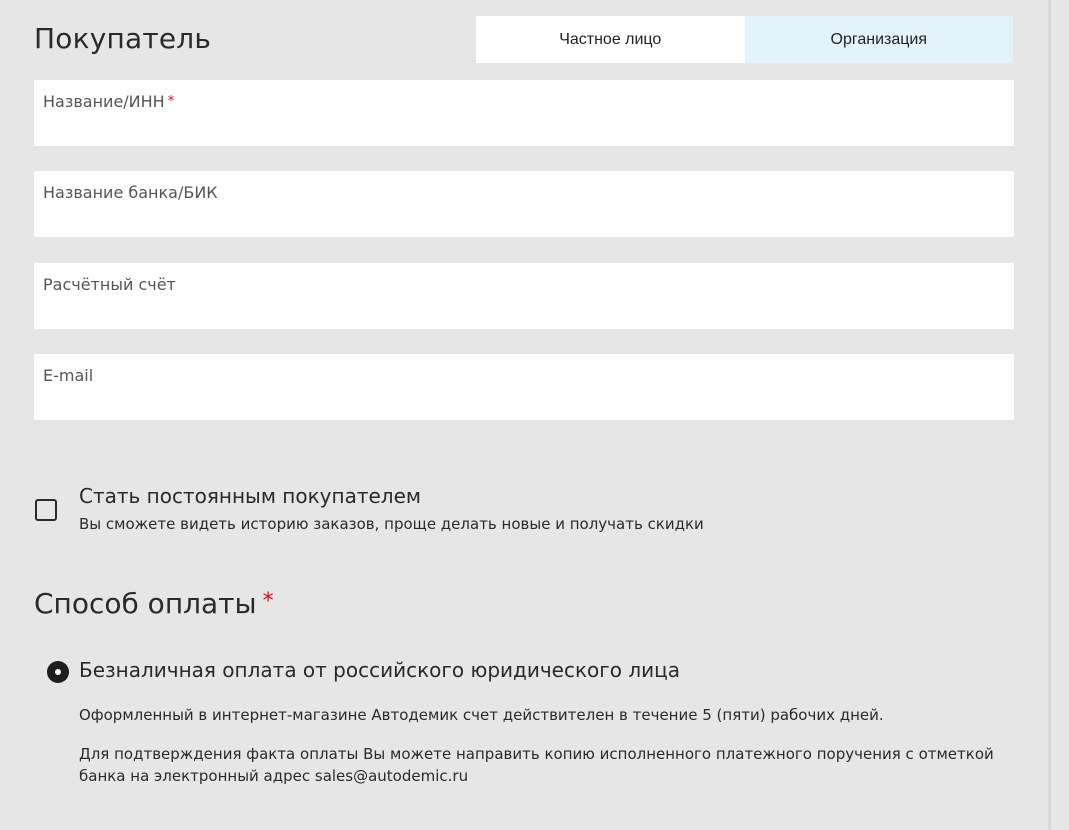  Describe the element at coordinates (524, 204) in the screenshot. I see `bank-name-bik-field: Название банка/БИК` at that location.